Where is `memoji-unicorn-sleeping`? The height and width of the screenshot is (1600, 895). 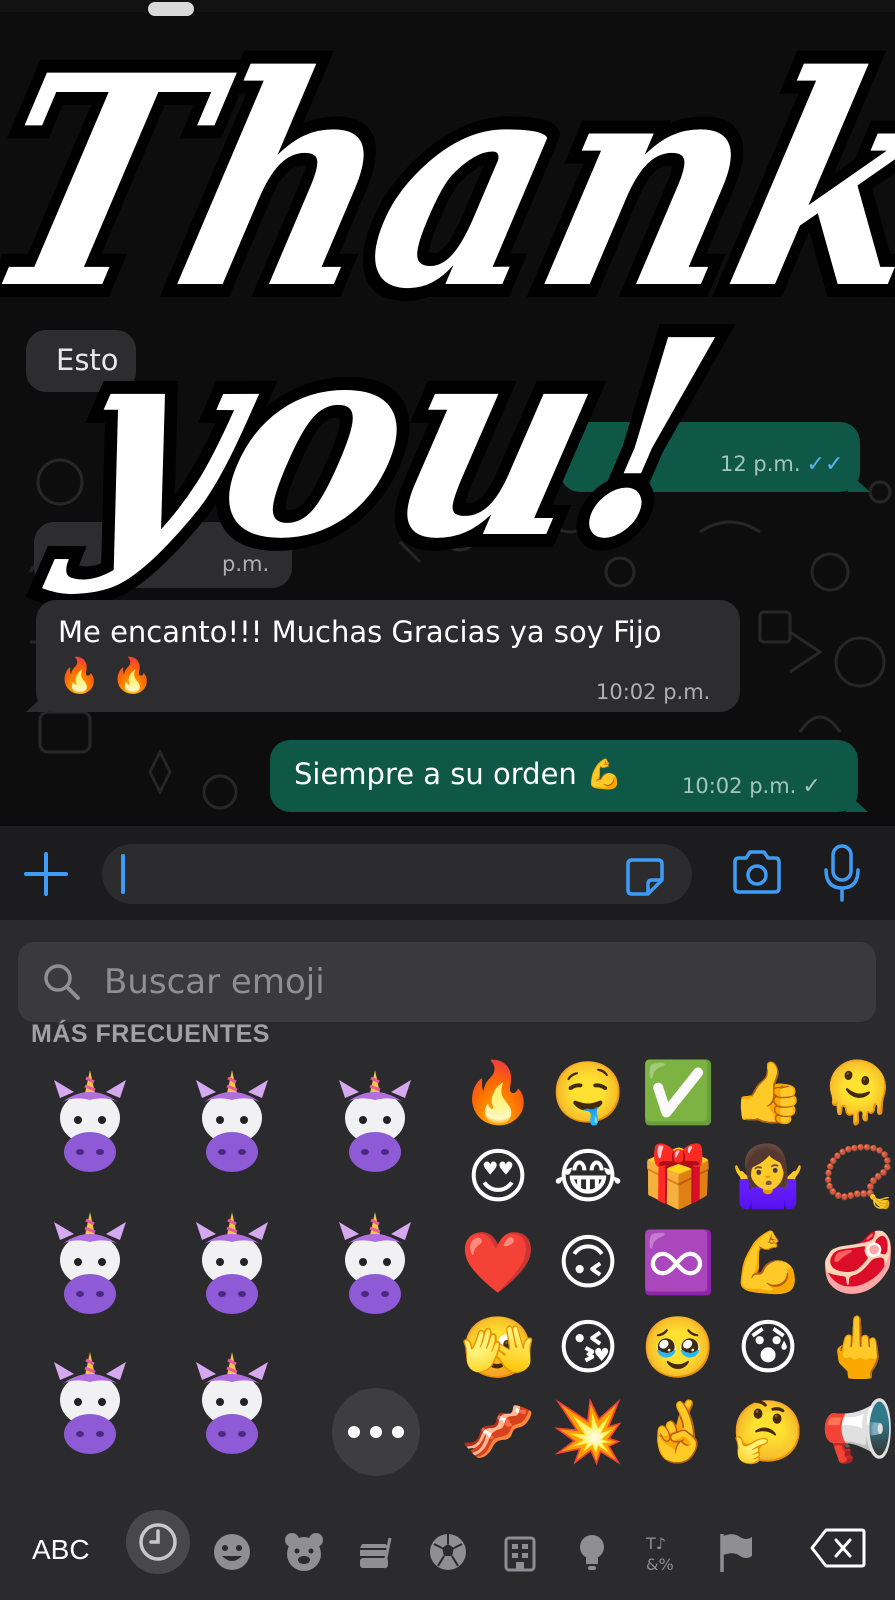 memoji-unicorn-sleeping is located at coordinates (90, 1123).